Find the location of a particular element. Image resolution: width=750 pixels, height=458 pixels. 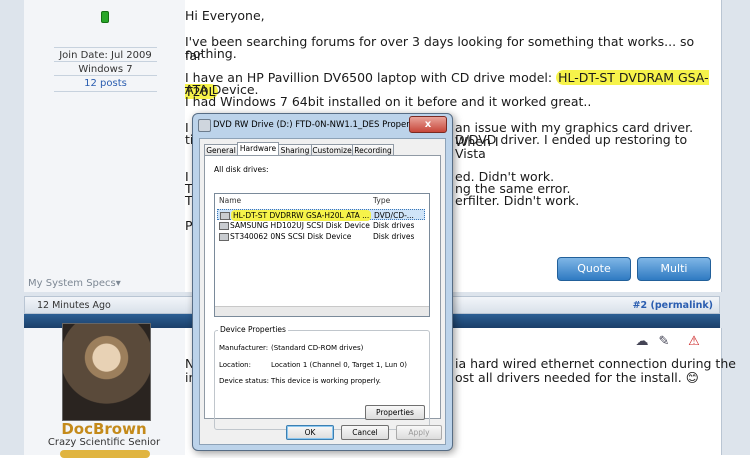

location-label: Location: is located at coordinates (235, 365).